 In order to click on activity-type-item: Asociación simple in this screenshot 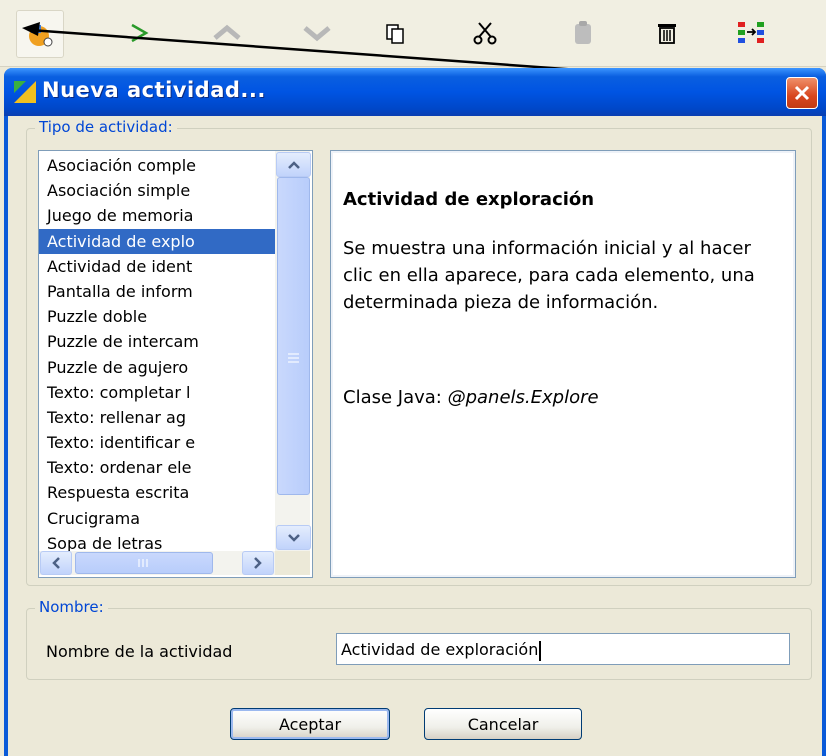, I will do `click(157, 190)`.